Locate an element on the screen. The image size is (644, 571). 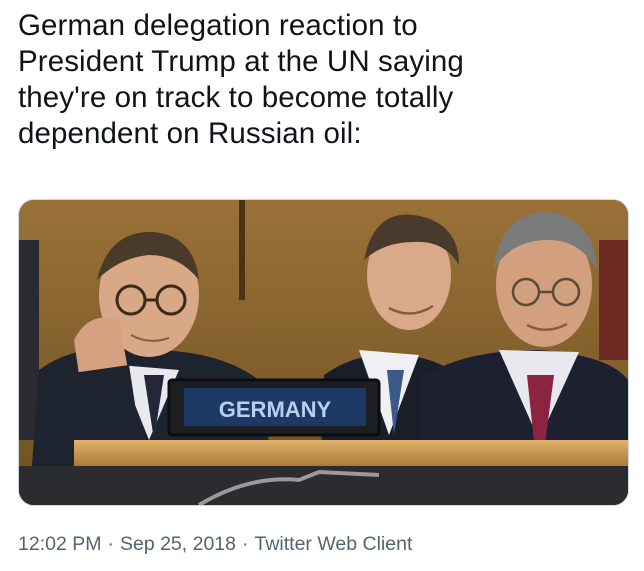
tweet-text-line: President Trump at the UN saying is located at coordinates (241, 61).